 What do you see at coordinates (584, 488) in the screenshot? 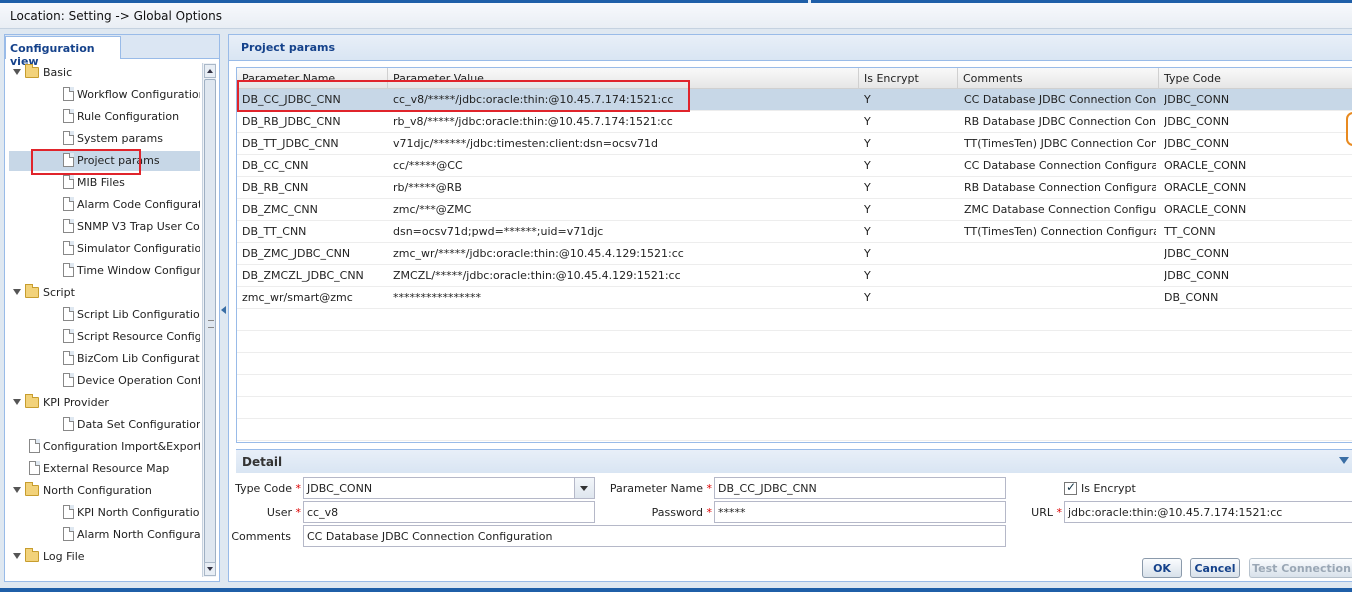
I see `chevron-down-icon` at bounding box center [584, 488].